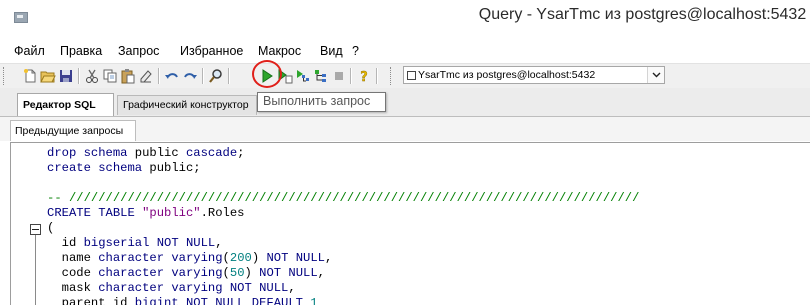 This screenshot has width=810, height=305. Describe the element at coordinates (35, 229) in the screenshot. I see `fold-collapse-icon` at that location.